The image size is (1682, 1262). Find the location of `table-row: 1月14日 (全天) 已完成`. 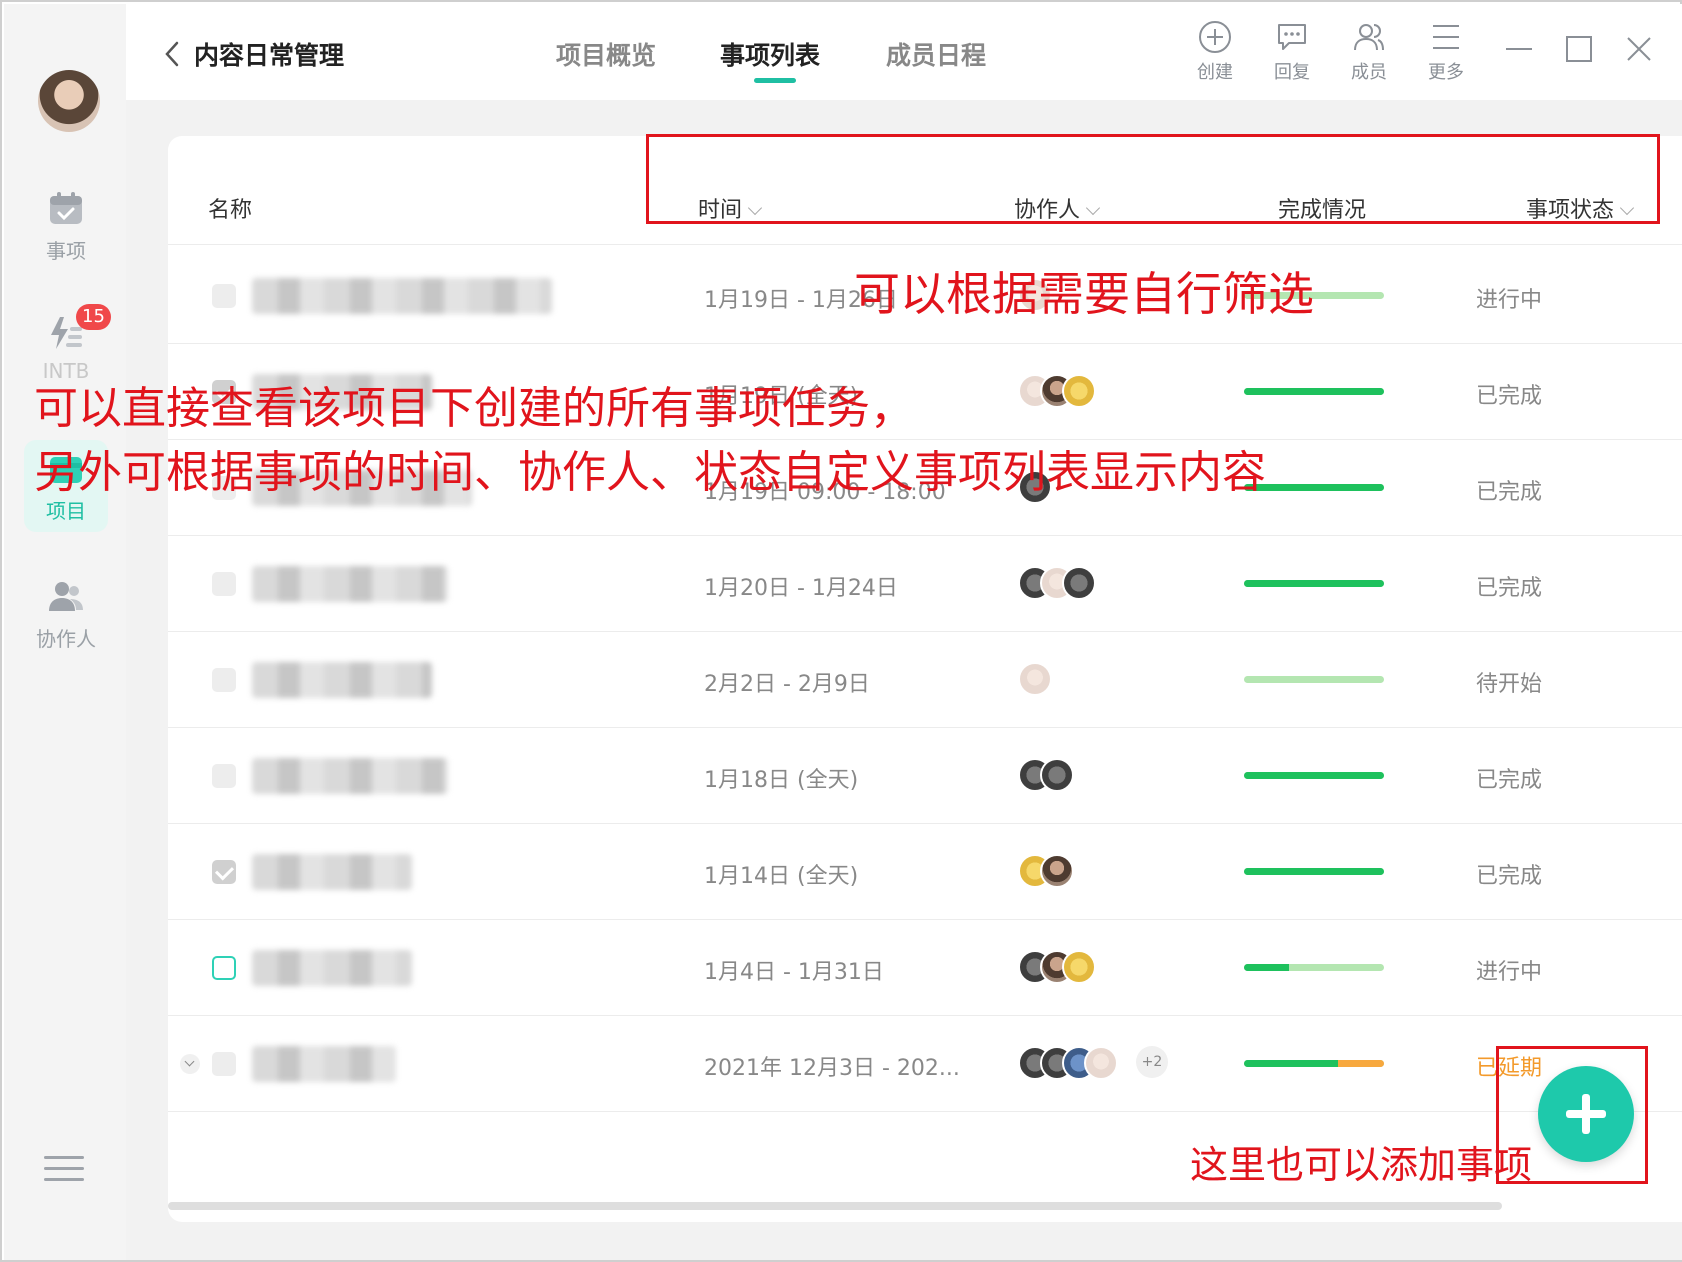

table-row: 1月14日 (全天) 已完成 is located at coordinates (925, 872).